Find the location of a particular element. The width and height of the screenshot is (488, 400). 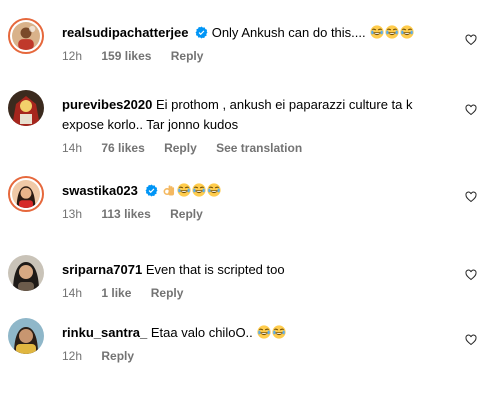

comment-body: swastika023 13h 113 likes Reply is located at coordinates (252, 201).